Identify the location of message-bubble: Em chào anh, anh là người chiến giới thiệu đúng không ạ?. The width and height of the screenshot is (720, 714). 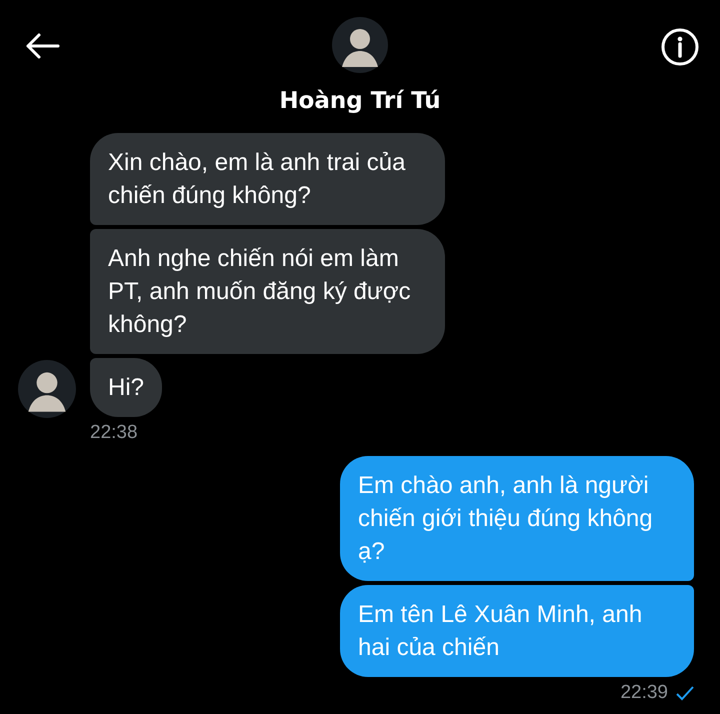
(517, 518).